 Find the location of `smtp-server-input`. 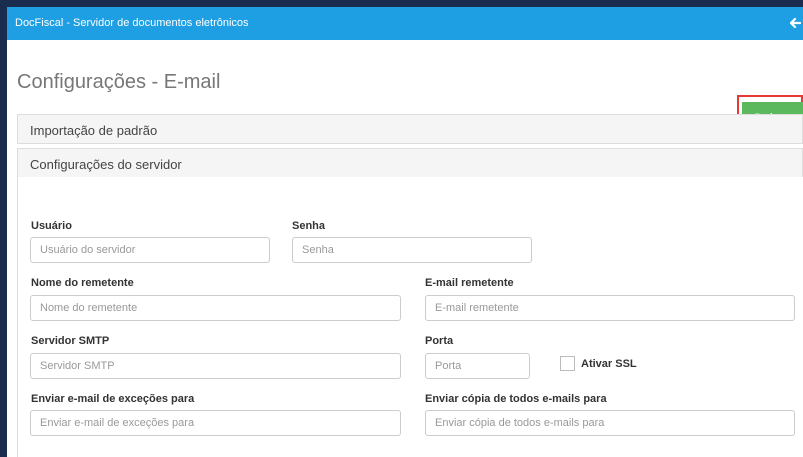

smtp-server-input is located at coordinates (215, 366).